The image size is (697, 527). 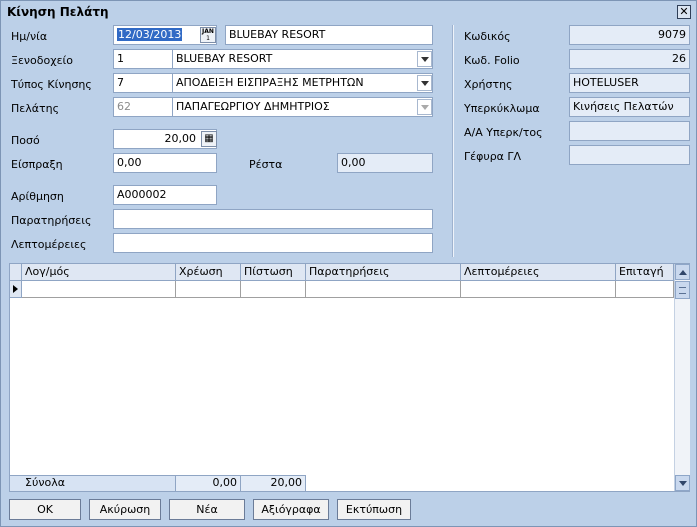 I want to click on scroll-thumb, so click(x=682, y=290).